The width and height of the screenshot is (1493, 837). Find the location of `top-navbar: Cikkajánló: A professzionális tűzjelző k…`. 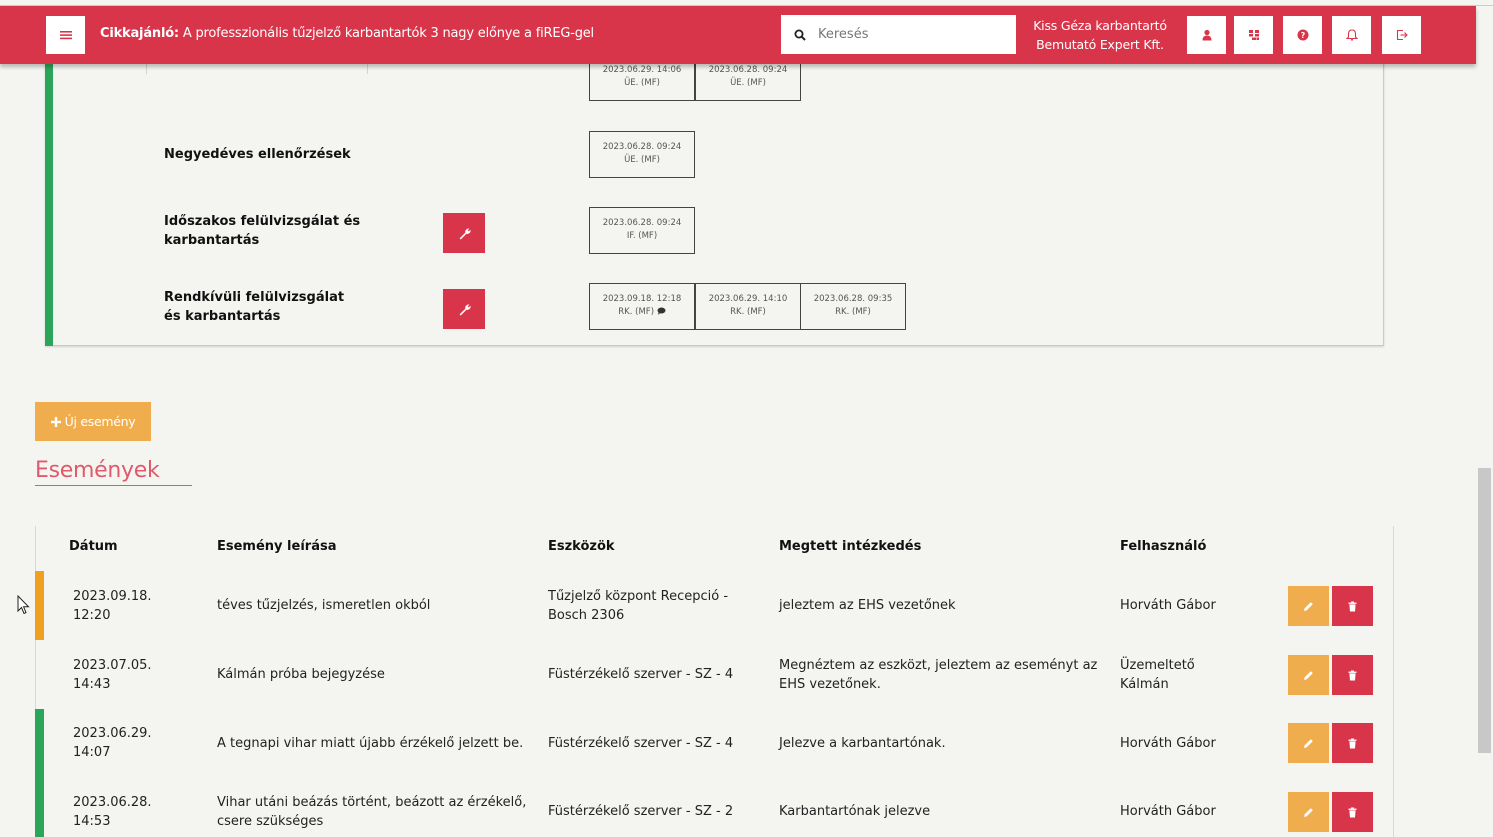

top-navbar: Cikkajánló: A professzionális tűzjelző k… is located at coordinates (738, 35).